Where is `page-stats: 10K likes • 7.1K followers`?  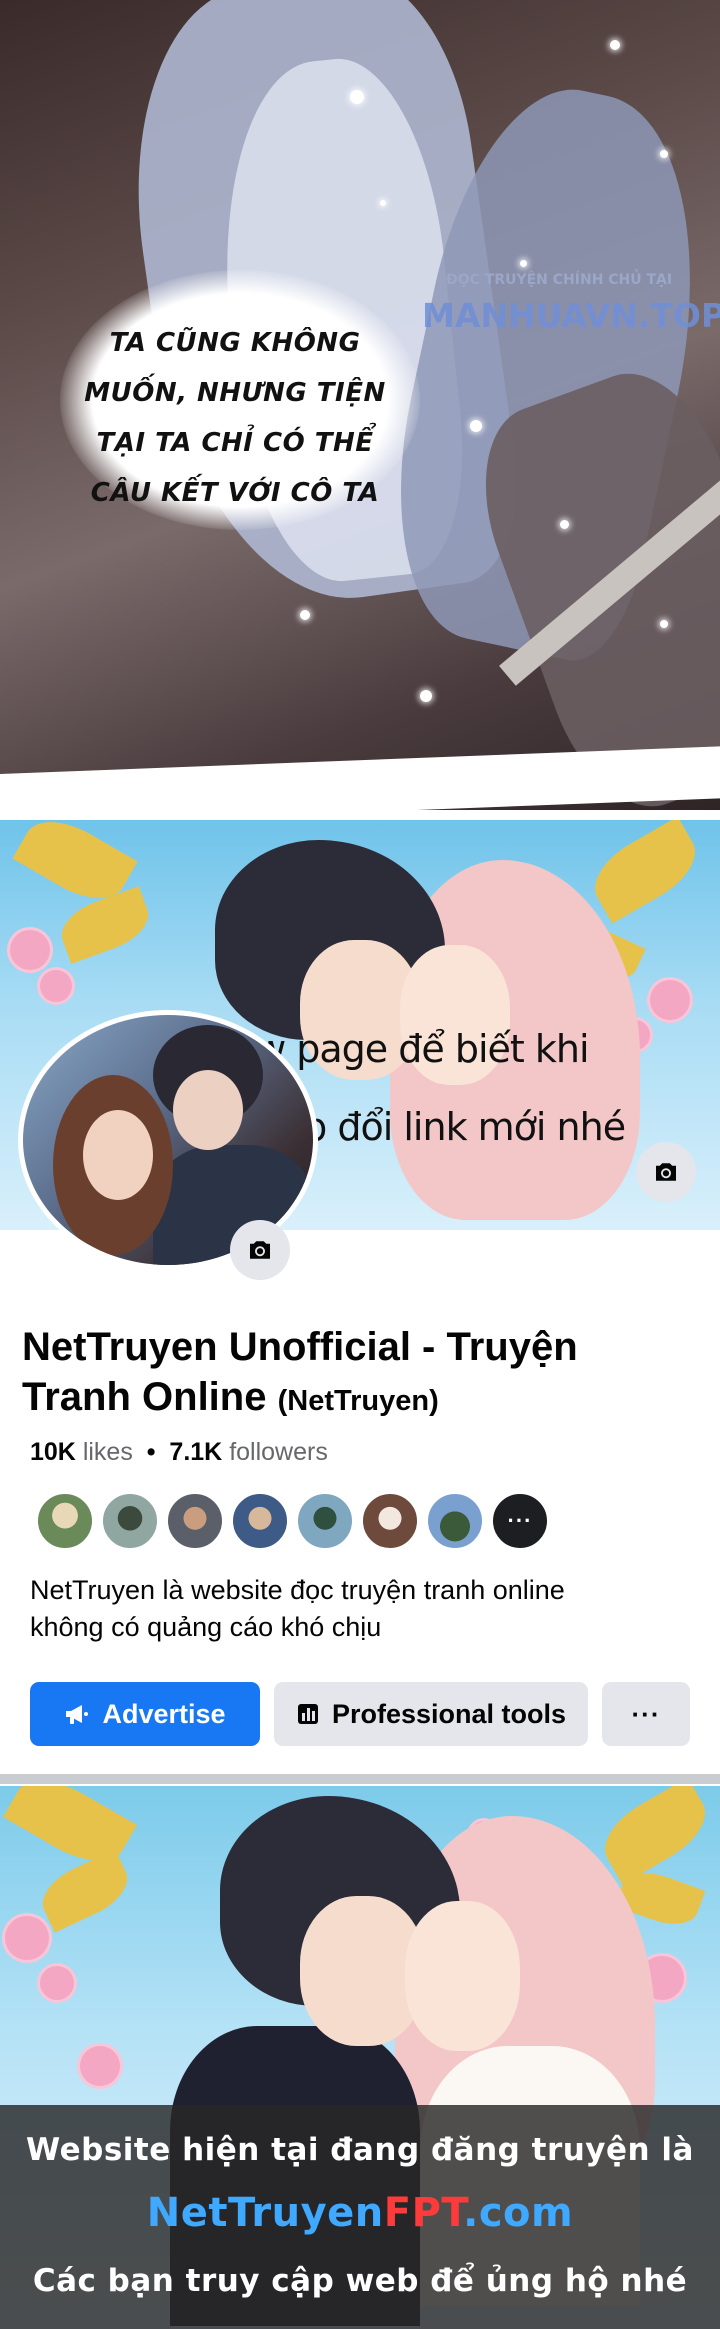 page-stats: 10K likes • 7.1K followers is located at coordinates (179, 1452).